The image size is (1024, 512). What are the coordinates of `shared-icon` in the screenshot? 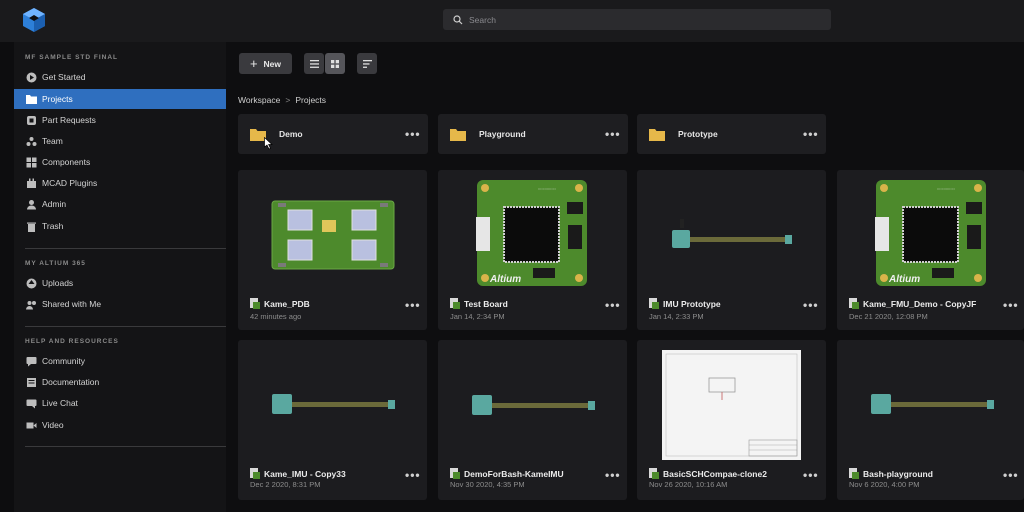 It's located at (31, 304).